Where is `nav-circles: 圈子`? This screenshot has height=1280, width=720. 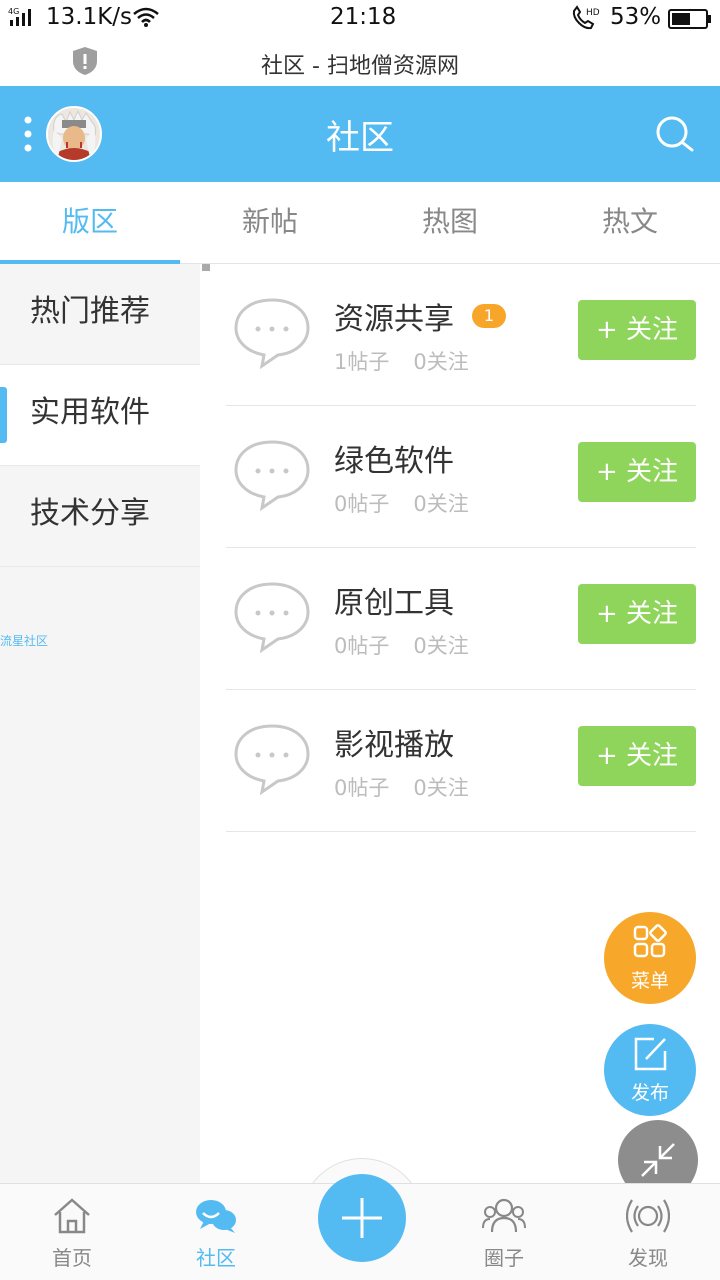
nav-circles: 圈子 is located at coordinates (504, 1232).